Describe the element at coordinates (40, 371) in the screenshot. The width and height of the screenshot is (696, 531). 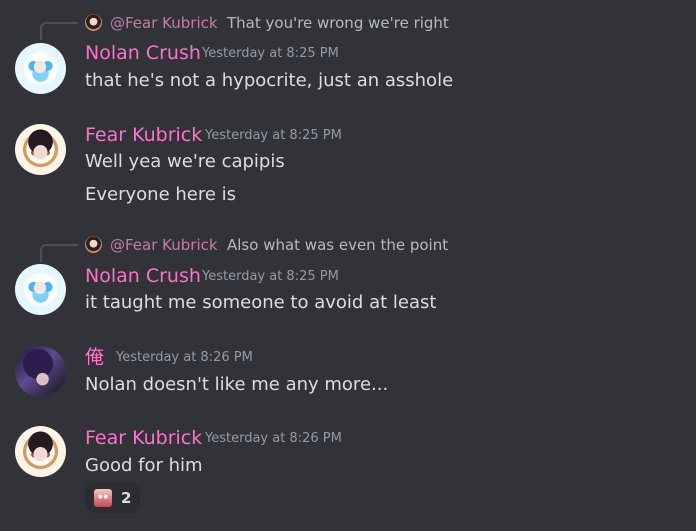
I see `ore-avatar` at that location.